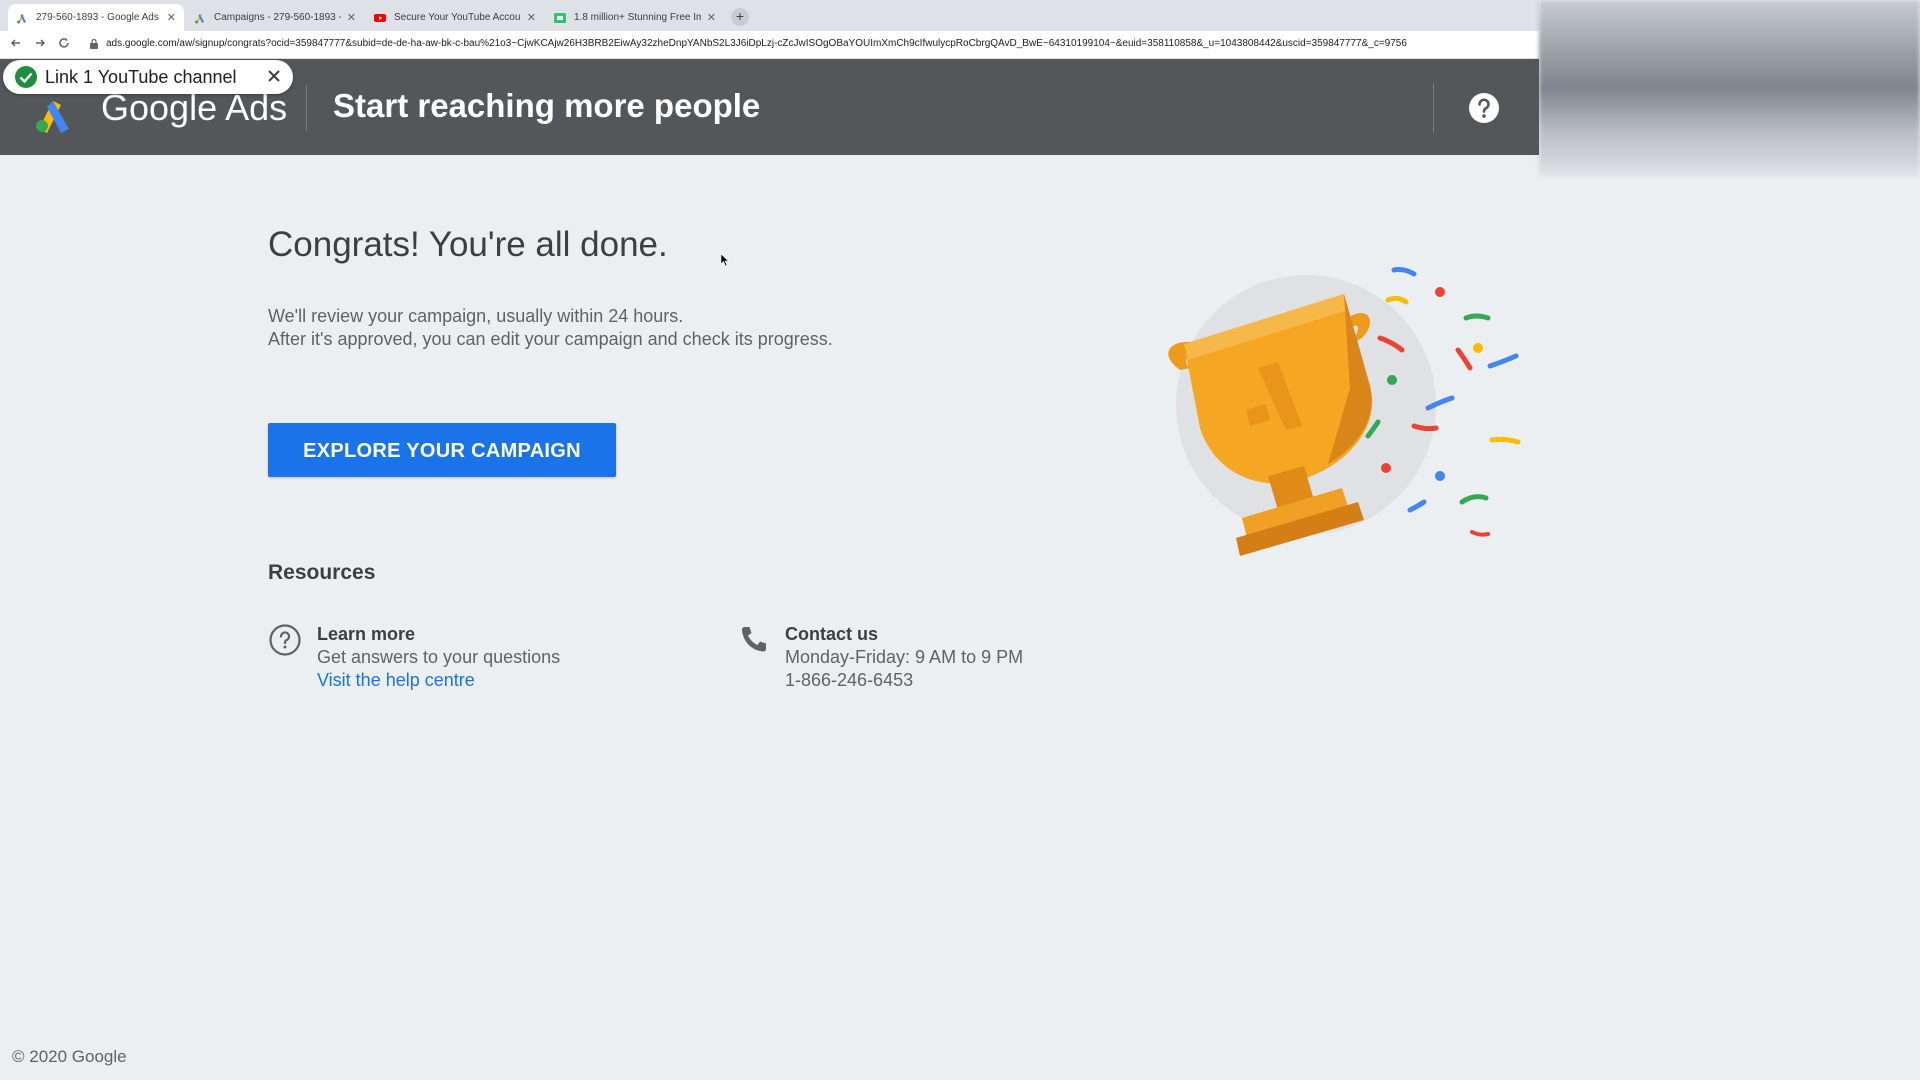 The width and height of the screenshot is (1920, 1080). What do you see at coordinates (637, 17) in the screenshot?
I see `tab-title: 1.8 million+ Stunning Free Ima` at bounding box center [637, 17].